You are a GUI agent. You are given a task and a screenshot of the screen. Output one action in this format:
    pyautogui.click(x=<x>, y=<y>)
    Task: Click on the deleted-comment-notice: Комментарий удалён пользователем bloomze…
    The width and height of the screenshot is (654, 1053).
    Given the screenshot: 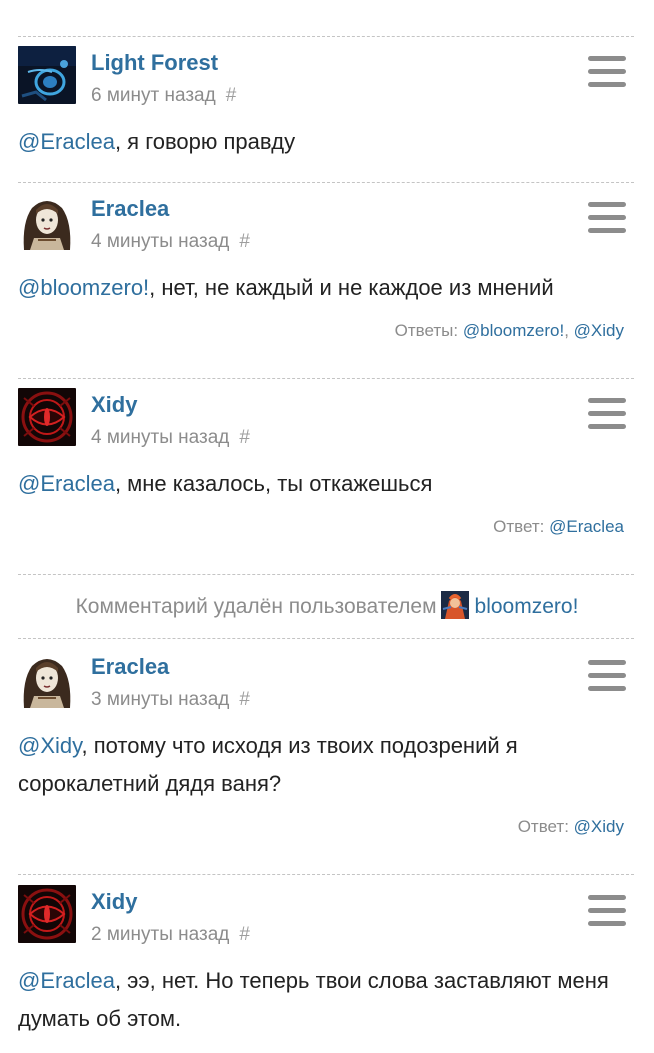 What is the action you would take?
    pyautogui.click(x=327, y=607)
    